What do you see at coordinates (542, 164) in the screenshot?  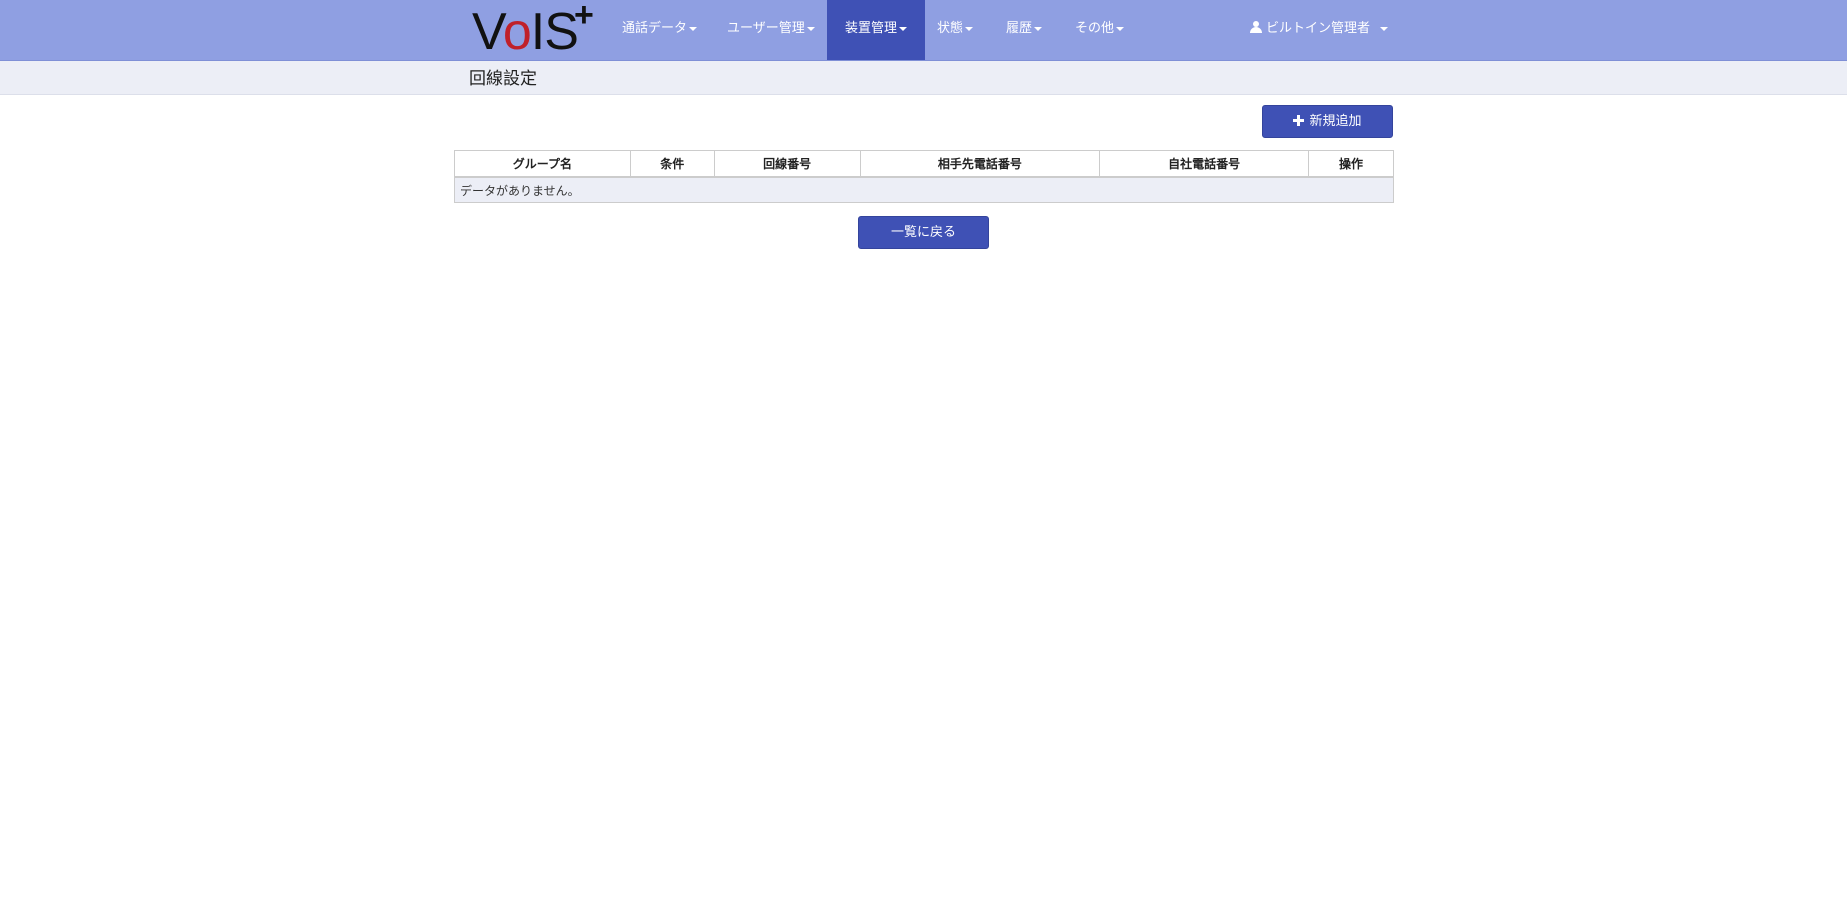 I see `column-header-group-name: グループ名` at bounding box center [542, 164].